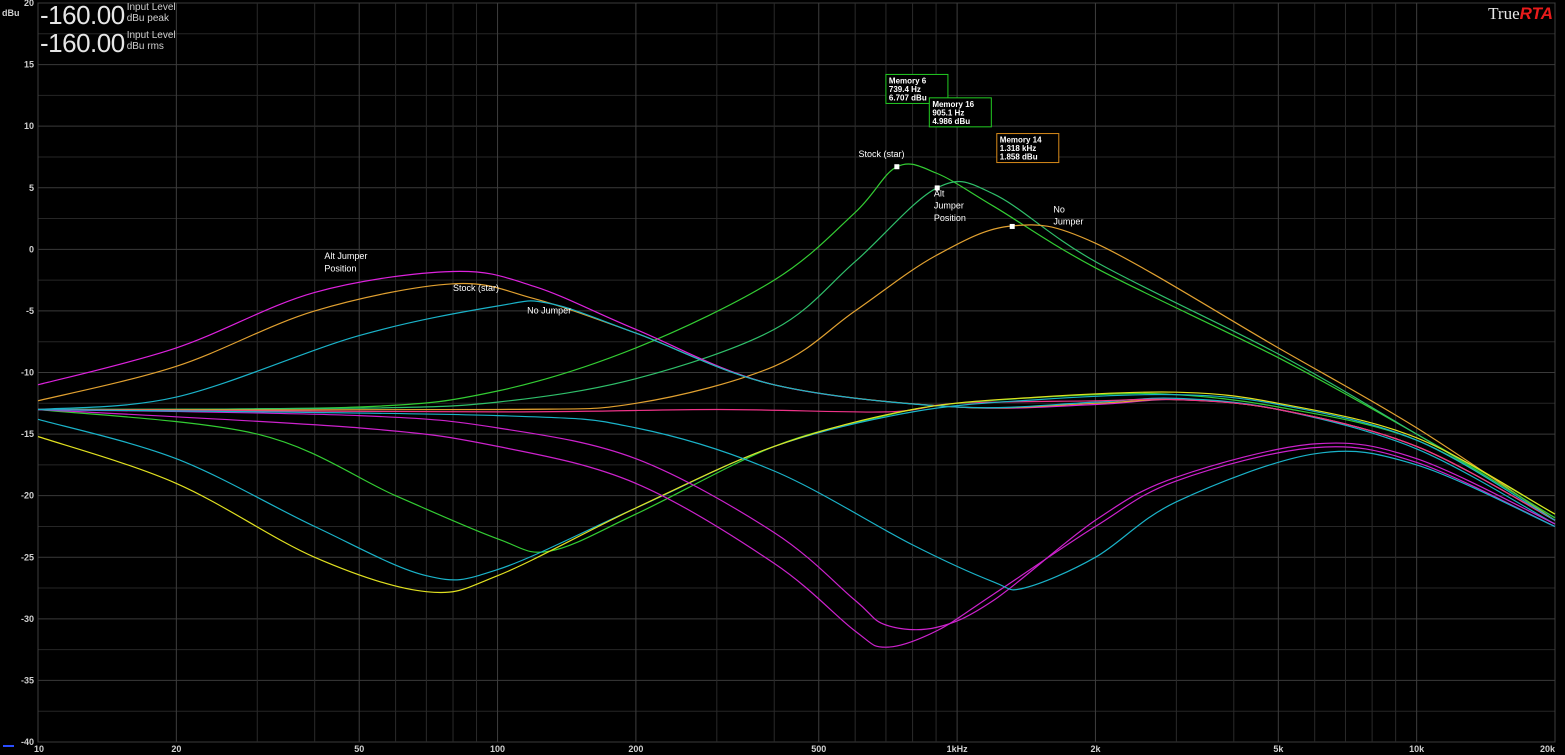 The image size is (1565, 755). I want to click on rms-level-label-line2: dBu rms, so click(145, 46).